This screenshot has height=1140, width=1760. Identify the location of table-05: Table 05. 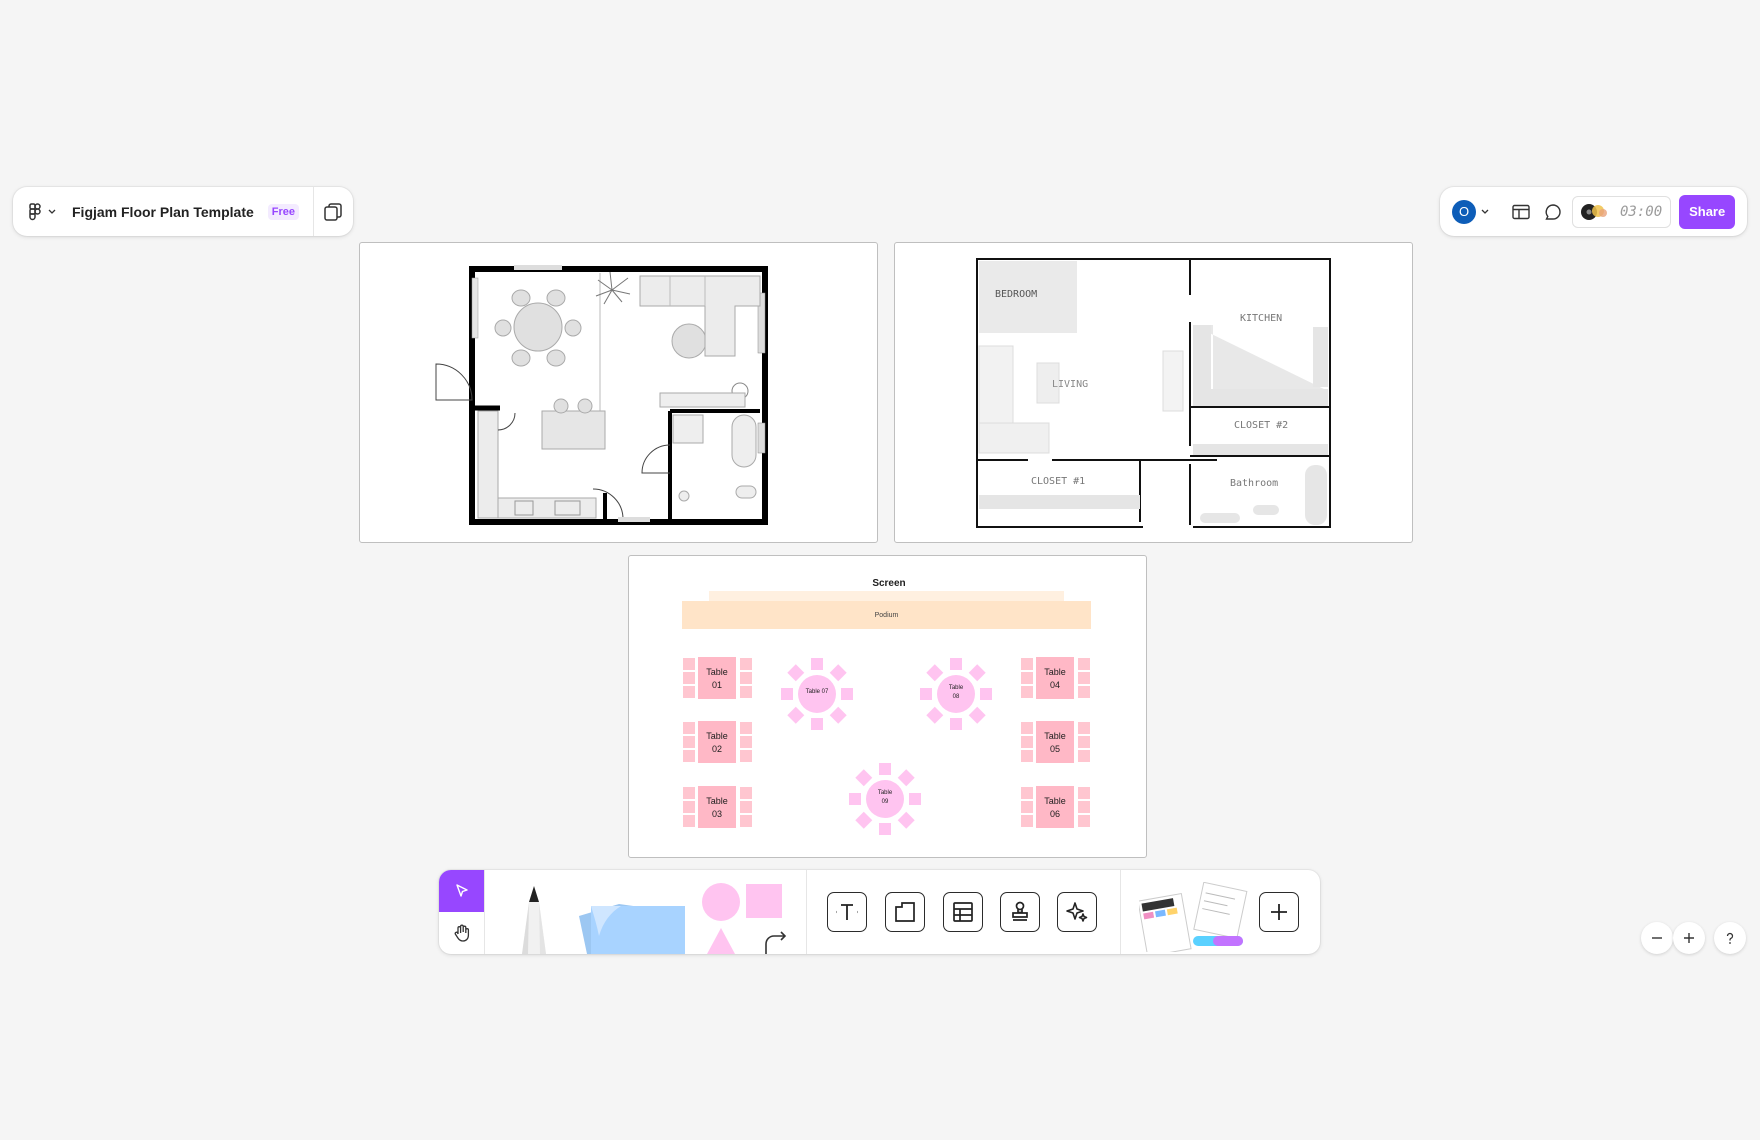
(1055, 742).